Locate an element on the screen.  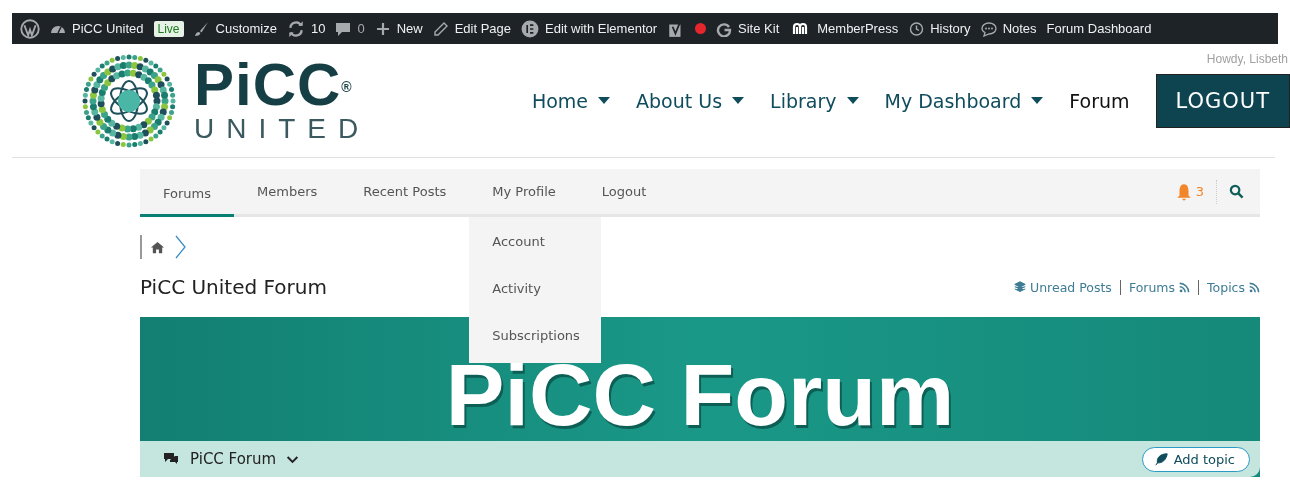
toolbar-link: Forum Dashboard is located at coordinates (1099, 28).